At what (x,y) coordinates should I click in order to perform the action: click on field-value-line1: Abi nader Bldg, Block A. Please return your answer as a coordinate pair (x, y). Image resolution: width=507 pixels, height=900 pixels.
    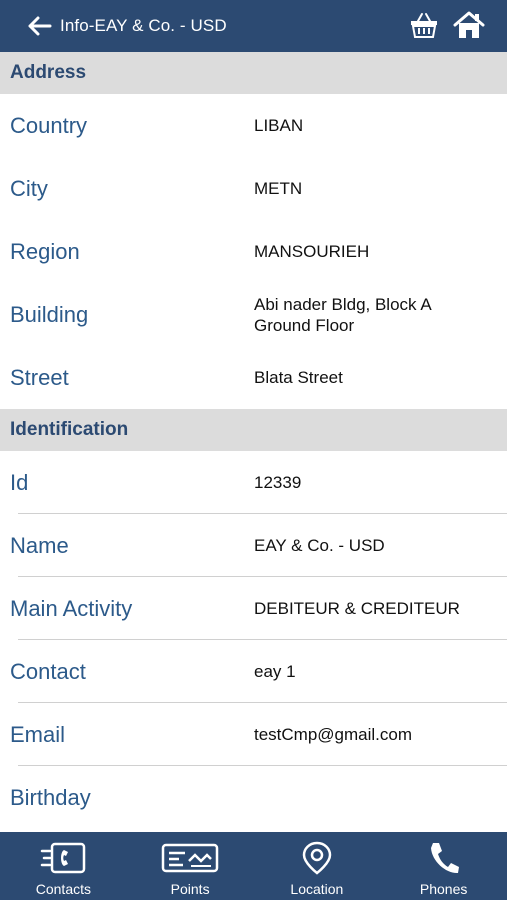
    Looking at the image, I should click on (343, 304).